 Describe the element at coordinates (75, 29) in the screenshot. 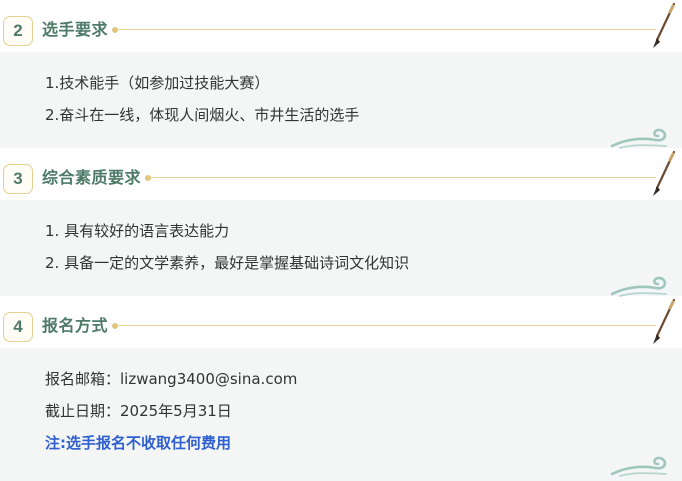

I see `section-title: 选手要求` at that location.